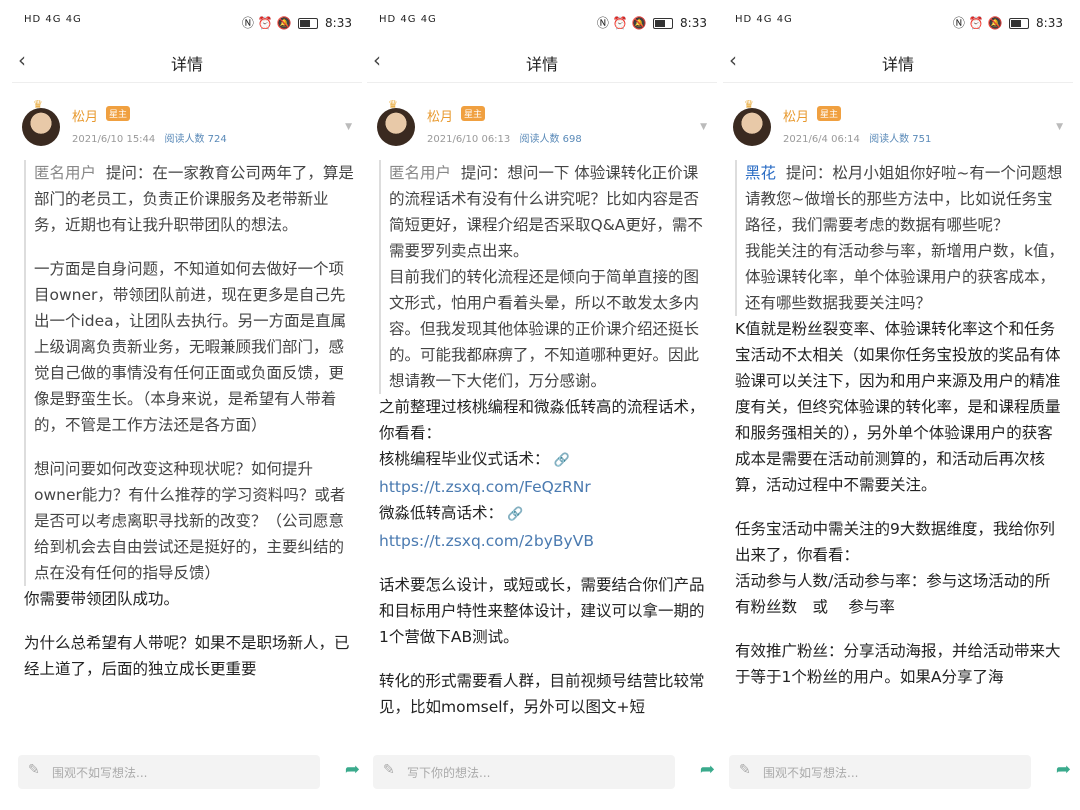 The height and width of the screenshot is (810, 1080). Describe the element at coordinates (195, 139) in the screenshot. I see `read-count: 阅读人数 724` at that location.